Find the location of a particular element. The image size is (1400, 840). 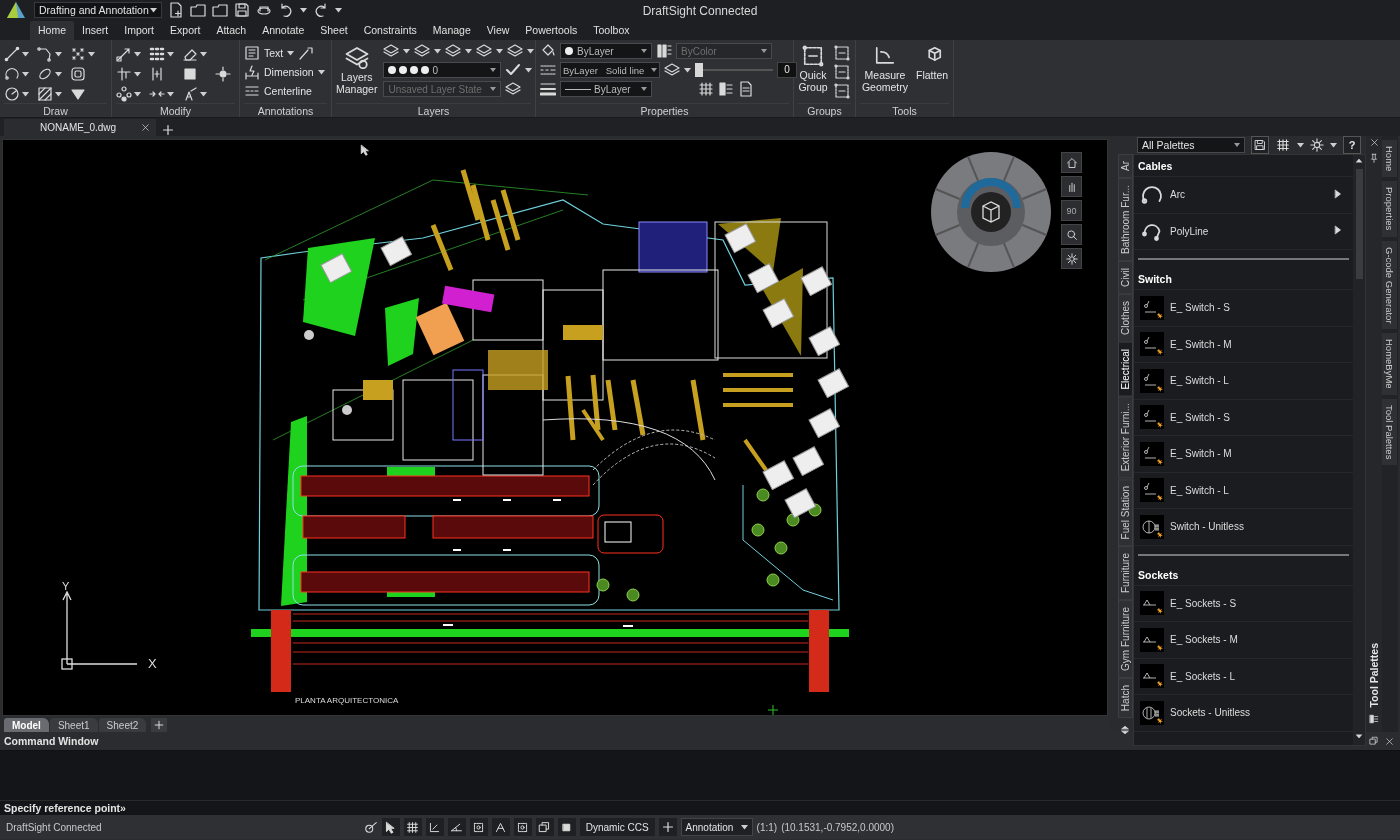

scroll-down-icon is located at coordinates (1359, 736).